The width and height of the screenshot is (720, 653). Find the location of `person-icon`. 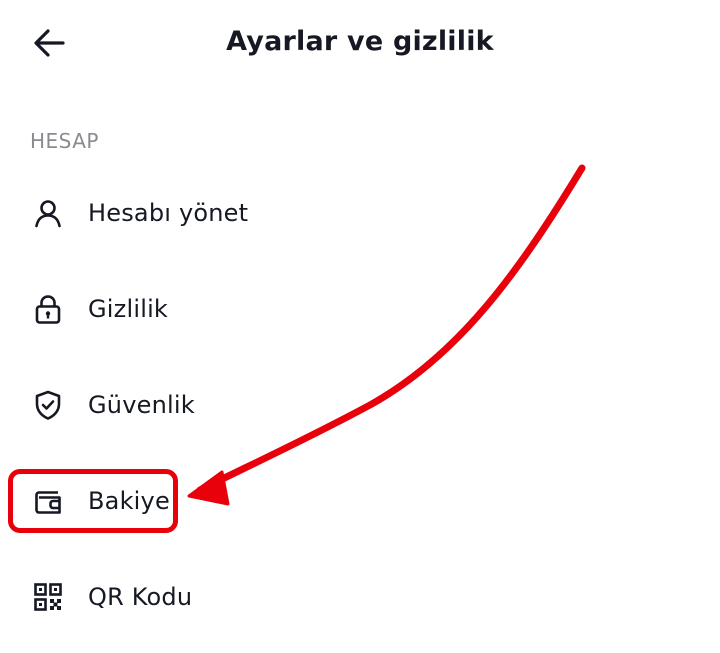

person-icon is located at coordinates (48, 213).